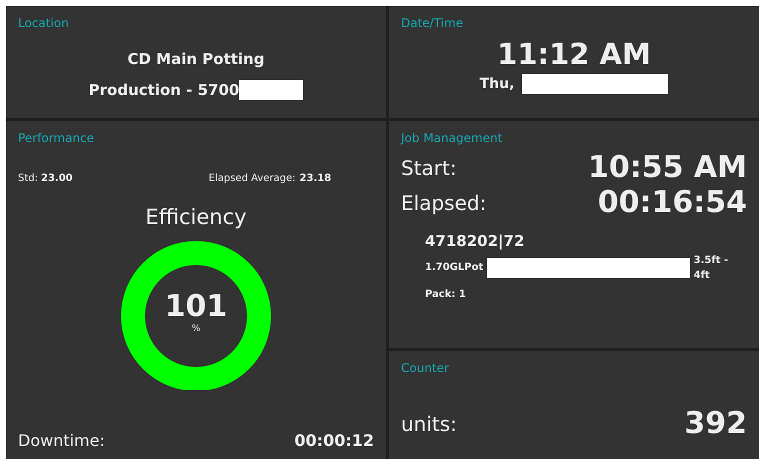  I want to click on order-number: 4718202|72, so click(475, 241).